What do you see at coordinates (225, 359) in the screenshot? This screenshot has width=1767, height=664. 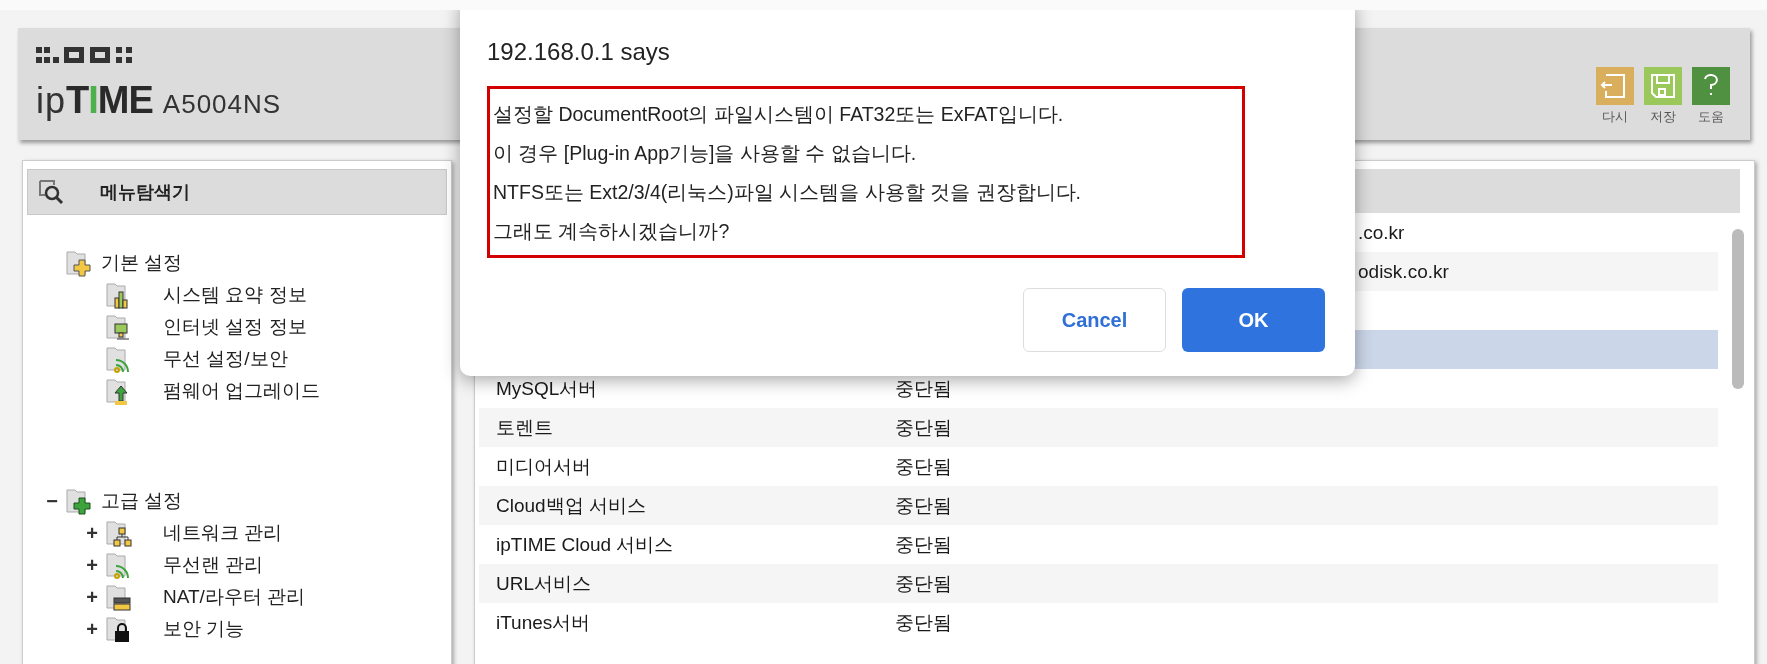 I see `menu-item: 무선 설정/보안` at bounding box center [225, 359].